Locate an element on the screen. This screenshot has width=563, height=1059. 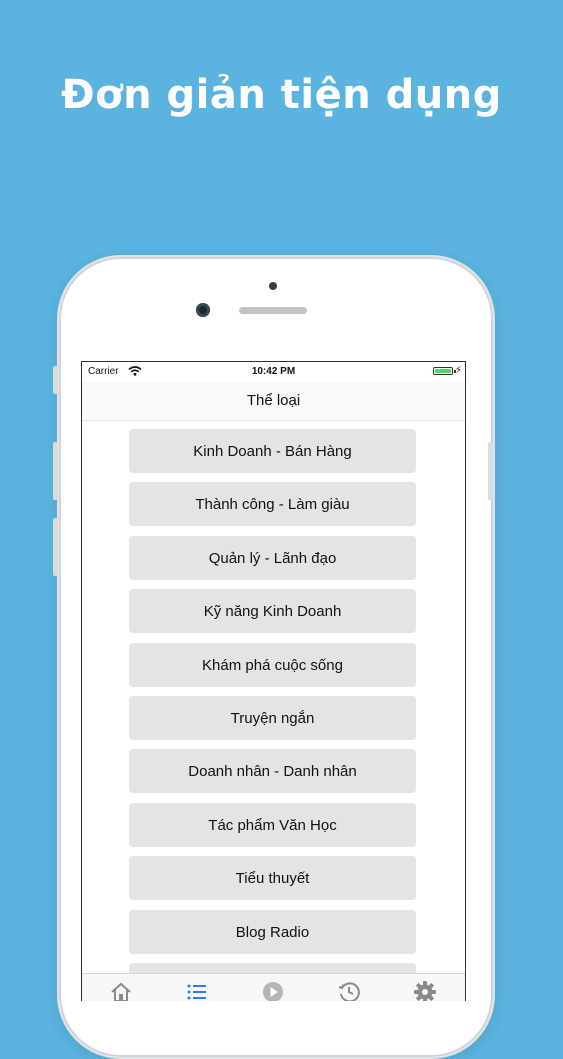
category-button-ky-nang-kinh-doanh: Kỹ năng Kinh Doanh is located at coordinates (272, 611).